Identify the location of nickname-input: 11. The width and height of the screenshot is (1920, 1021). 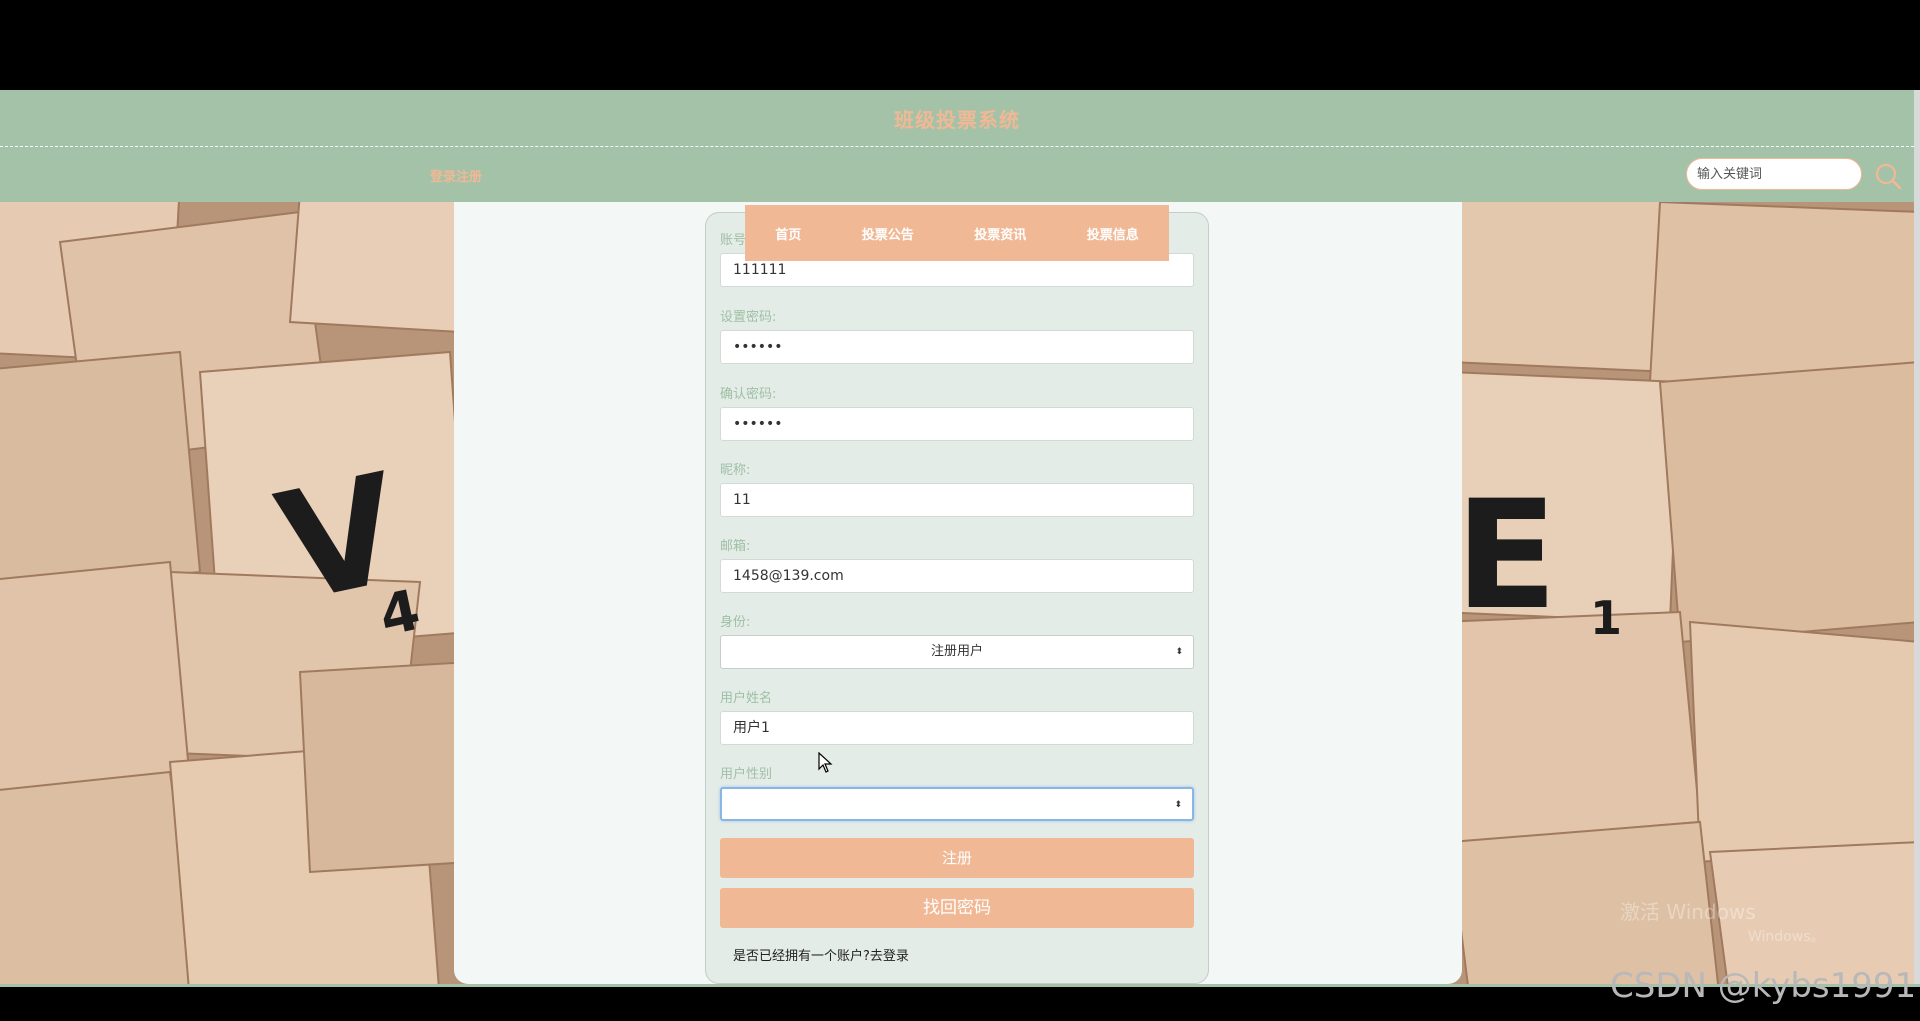
(957, 500).